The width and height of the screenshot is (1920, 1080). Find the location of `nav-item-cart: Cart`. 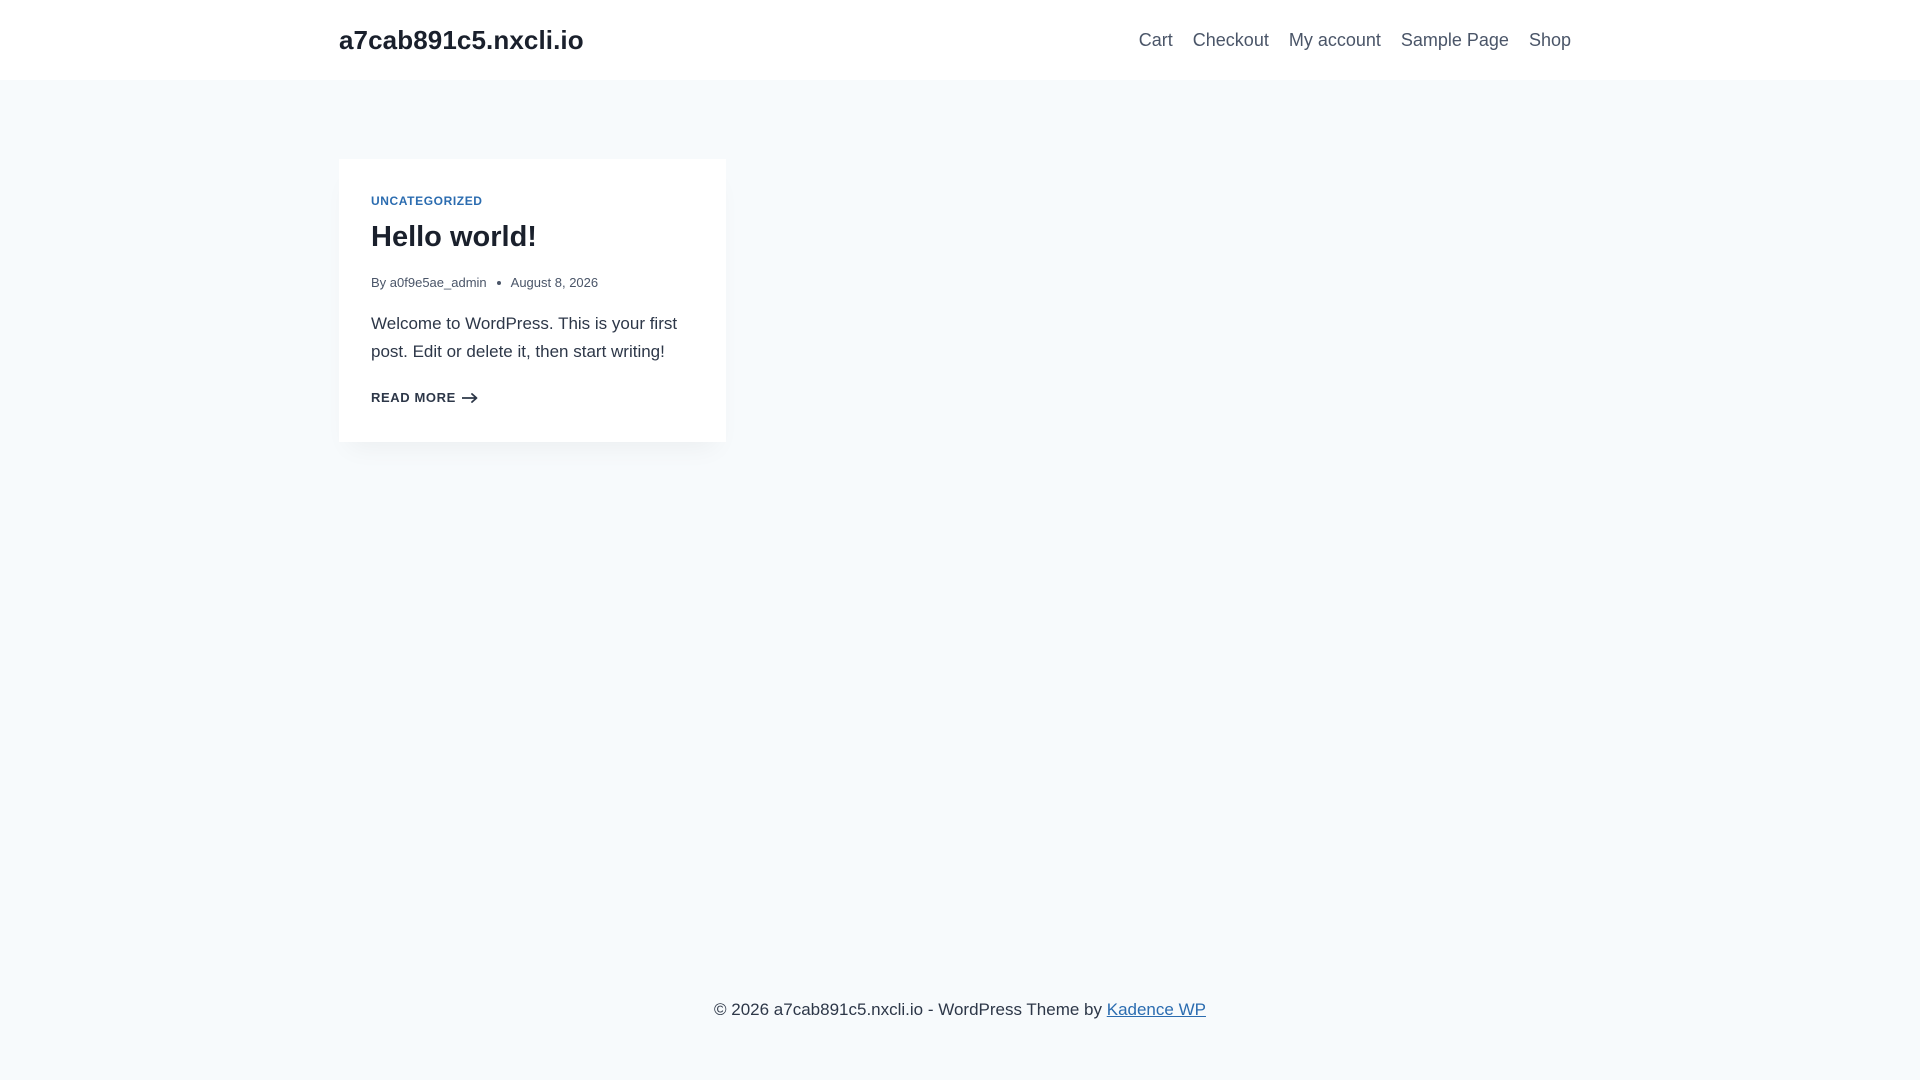

nav-item-cart: Cart is located at coordinates (1156, 40).